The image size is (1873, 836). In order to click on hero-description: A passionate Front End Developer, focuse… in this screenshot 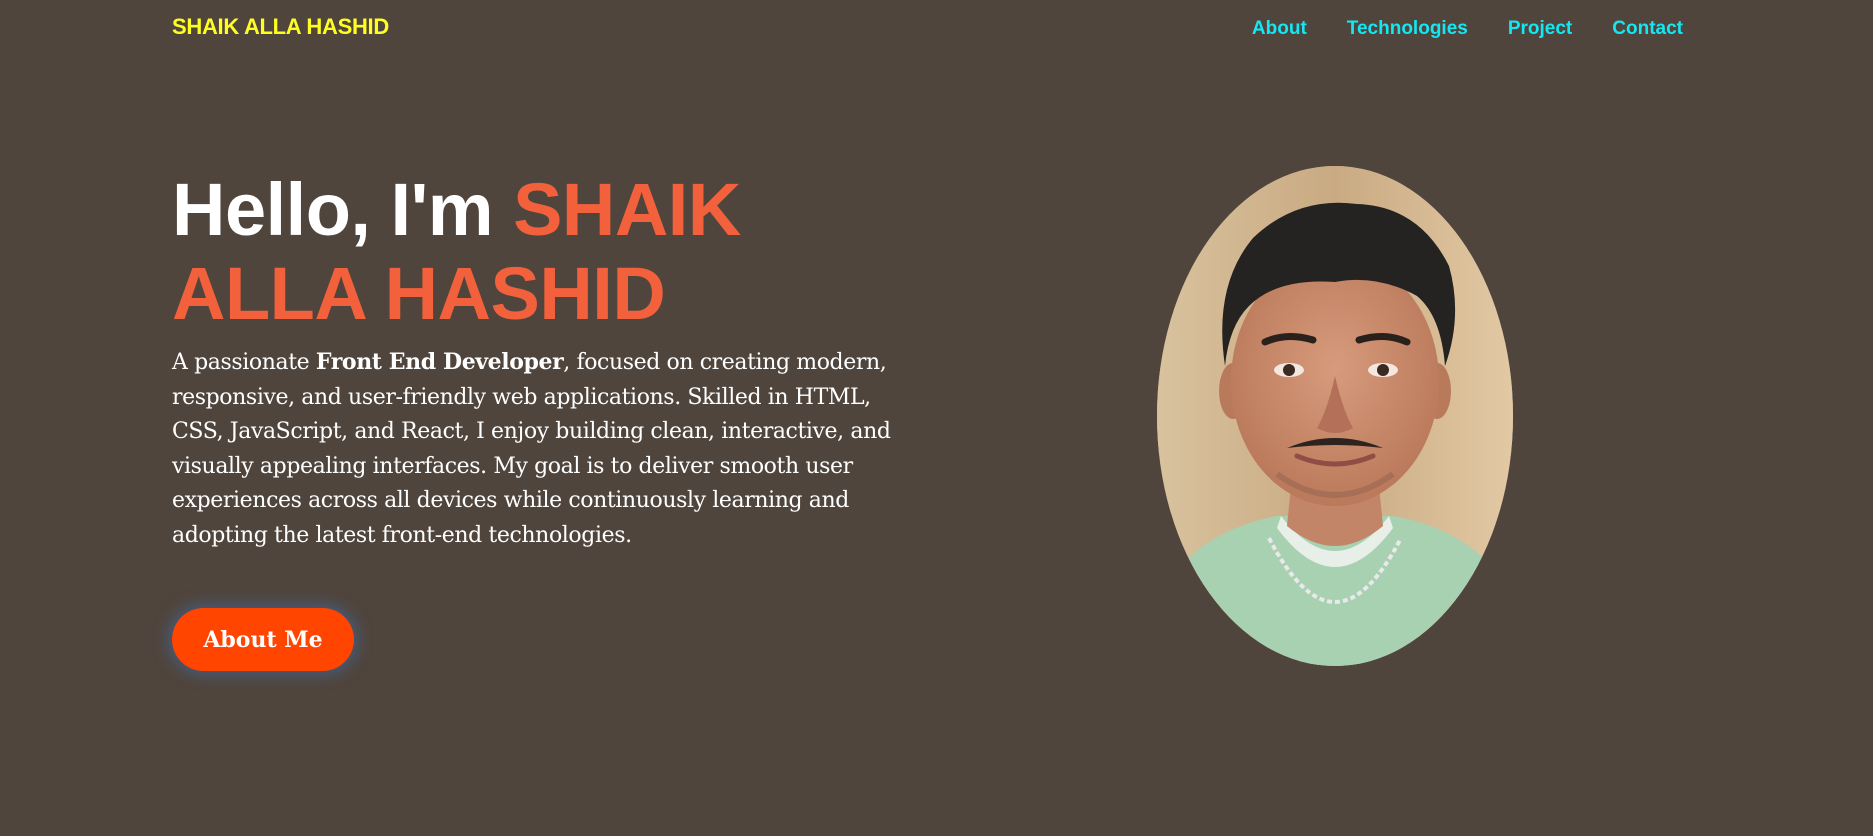, I will do `click(532, 449)`.